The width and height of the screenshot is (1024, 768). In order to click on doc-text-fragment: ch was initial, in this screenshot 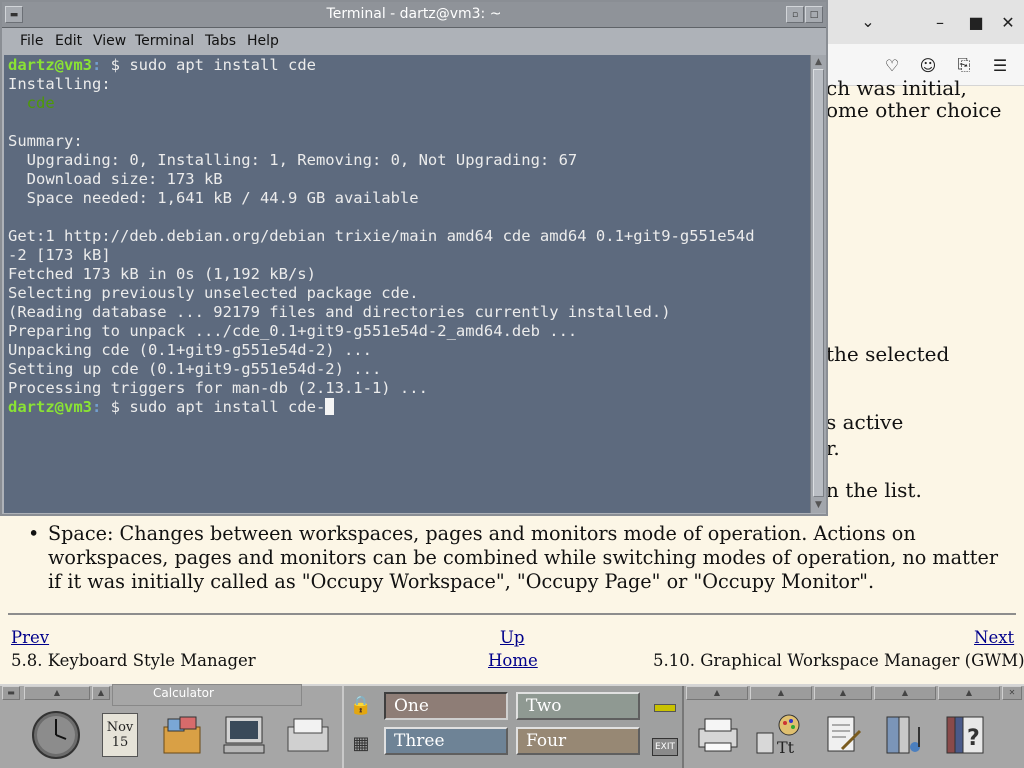, I will do `click(896, 88)`.